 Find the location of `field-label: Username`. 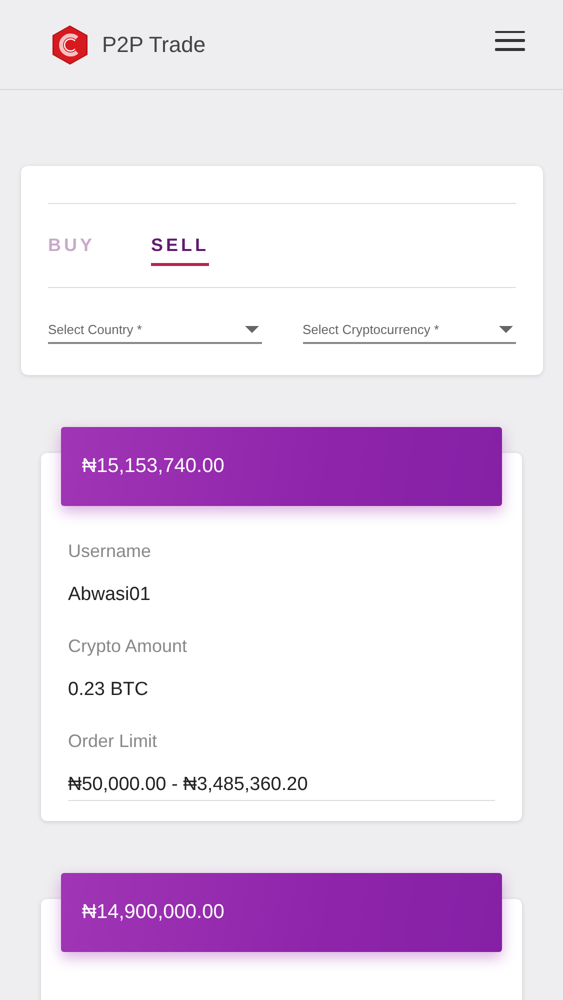

field-label: Username is located at coordinates (110, 551).